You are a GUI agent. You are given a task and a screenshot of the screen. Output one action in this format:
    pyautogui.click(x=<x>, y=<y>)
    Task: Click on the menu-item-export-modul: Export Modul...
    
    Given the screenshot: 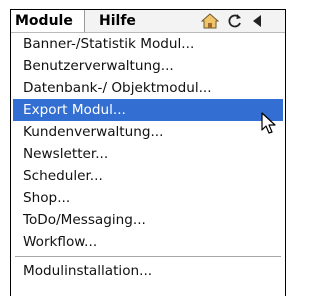 What is the action you would take?
    pyautogui.click(x=148, y=110)
    